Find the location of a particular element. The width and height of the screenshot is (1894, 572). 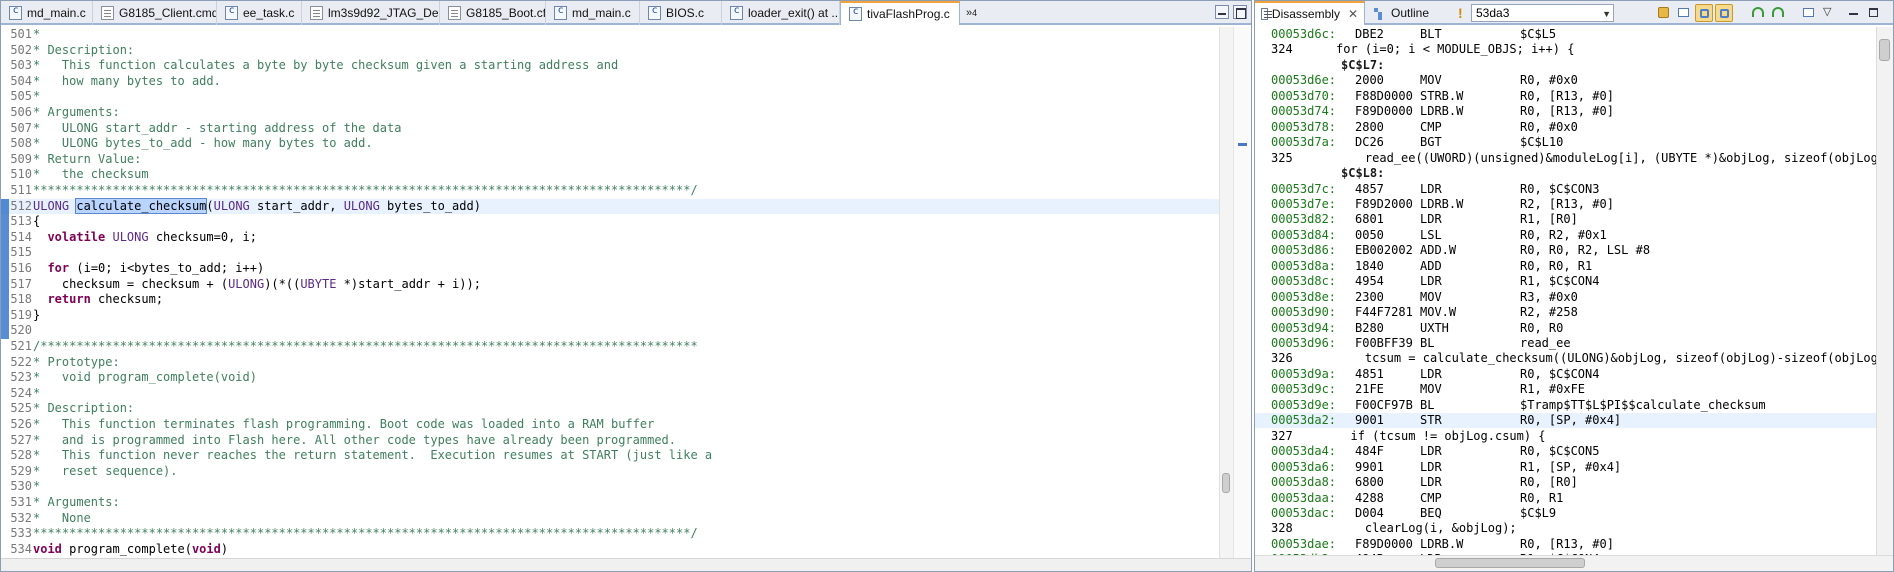

code-token: bytes_to_add) is located at coordinates (430, 205).